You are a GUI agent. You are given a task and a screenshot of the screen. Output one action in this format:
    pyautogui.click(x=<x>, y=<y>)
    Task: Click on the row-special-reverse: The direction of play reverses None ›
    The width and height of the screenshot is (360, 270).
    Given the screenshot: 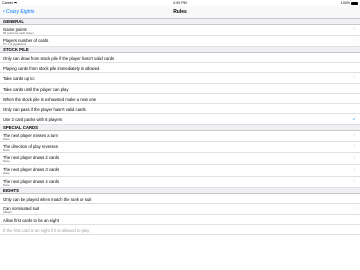 What is the action you would take?
    pyautogui.click(x=180, y=147)
    